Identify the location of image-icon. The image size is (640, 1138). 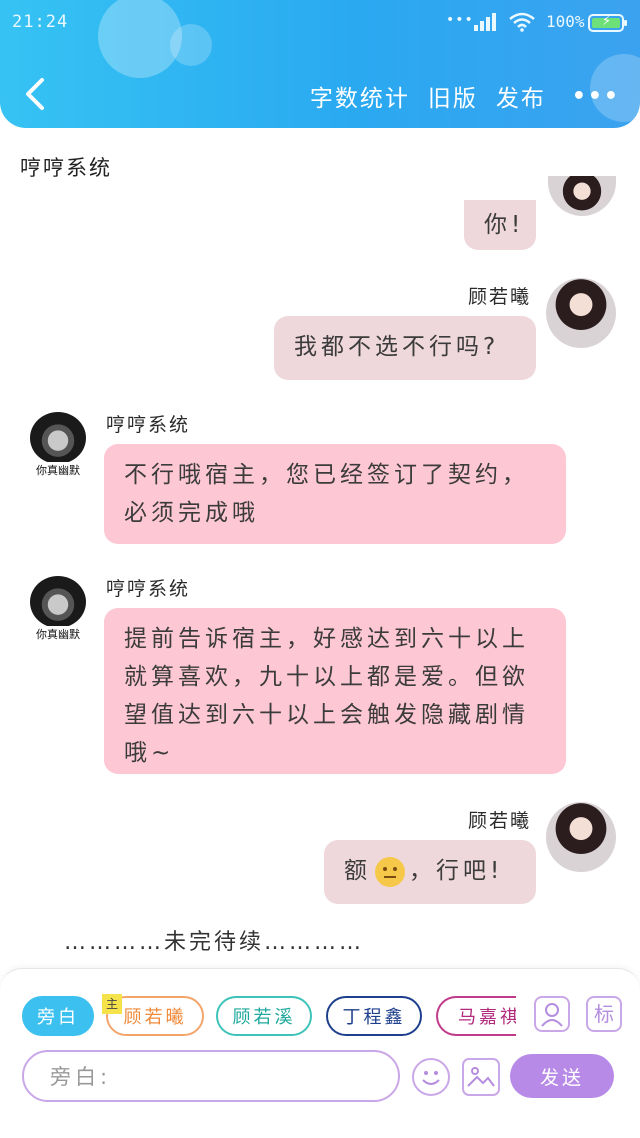
(481, 1077).